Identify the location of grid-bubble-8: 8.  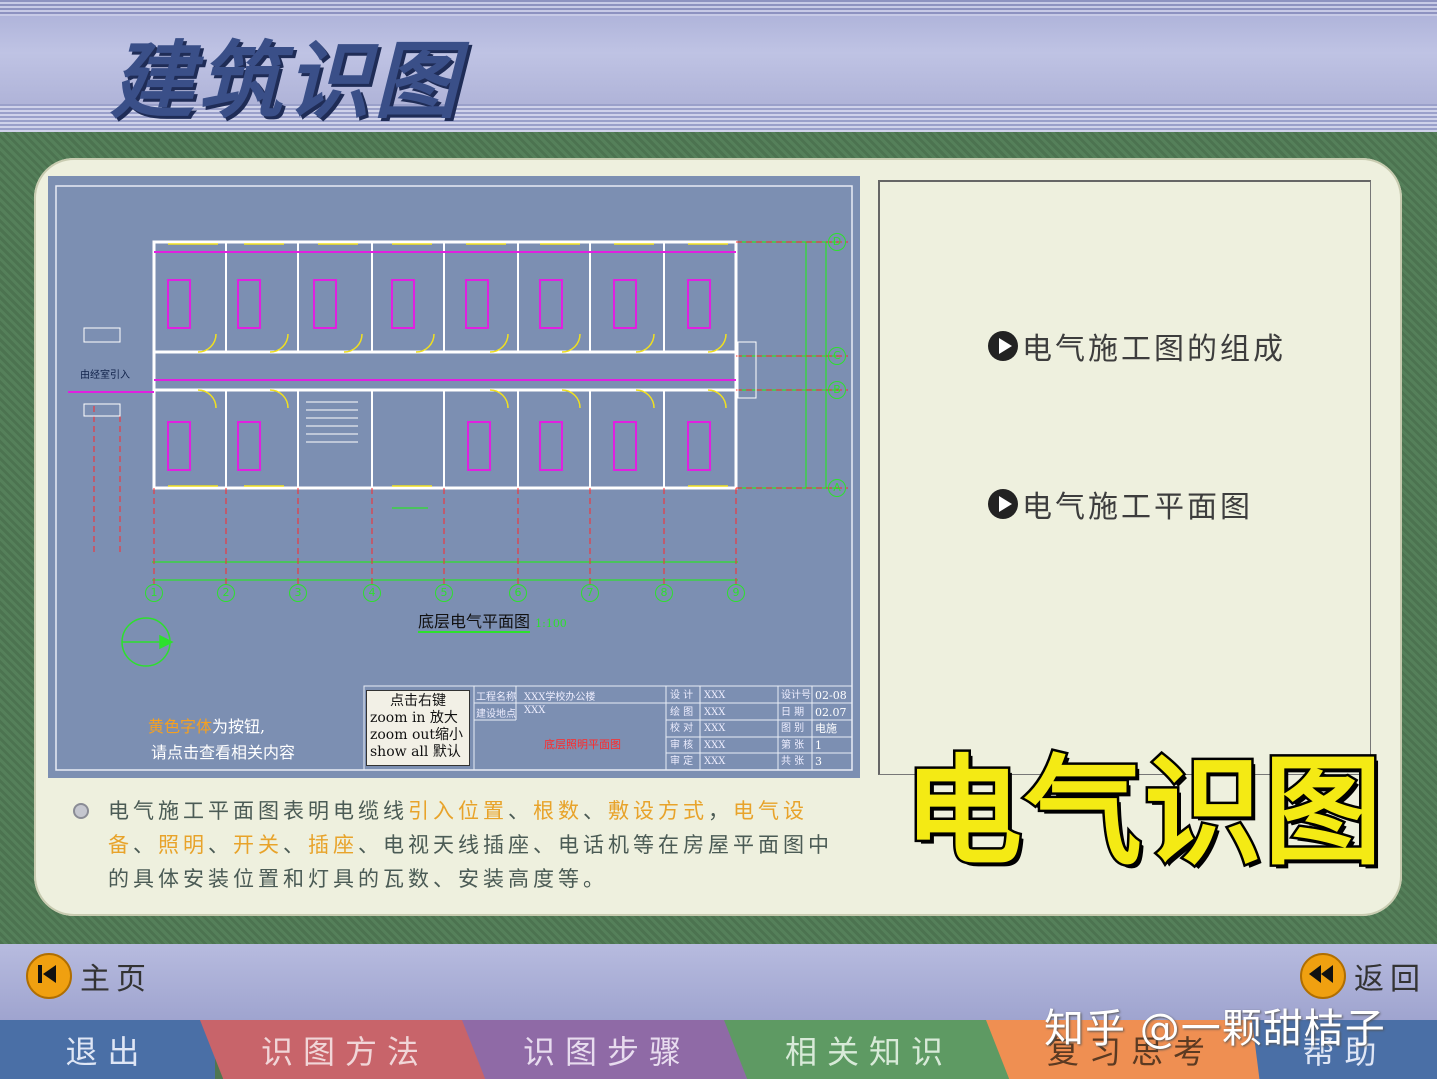
(664, 593).